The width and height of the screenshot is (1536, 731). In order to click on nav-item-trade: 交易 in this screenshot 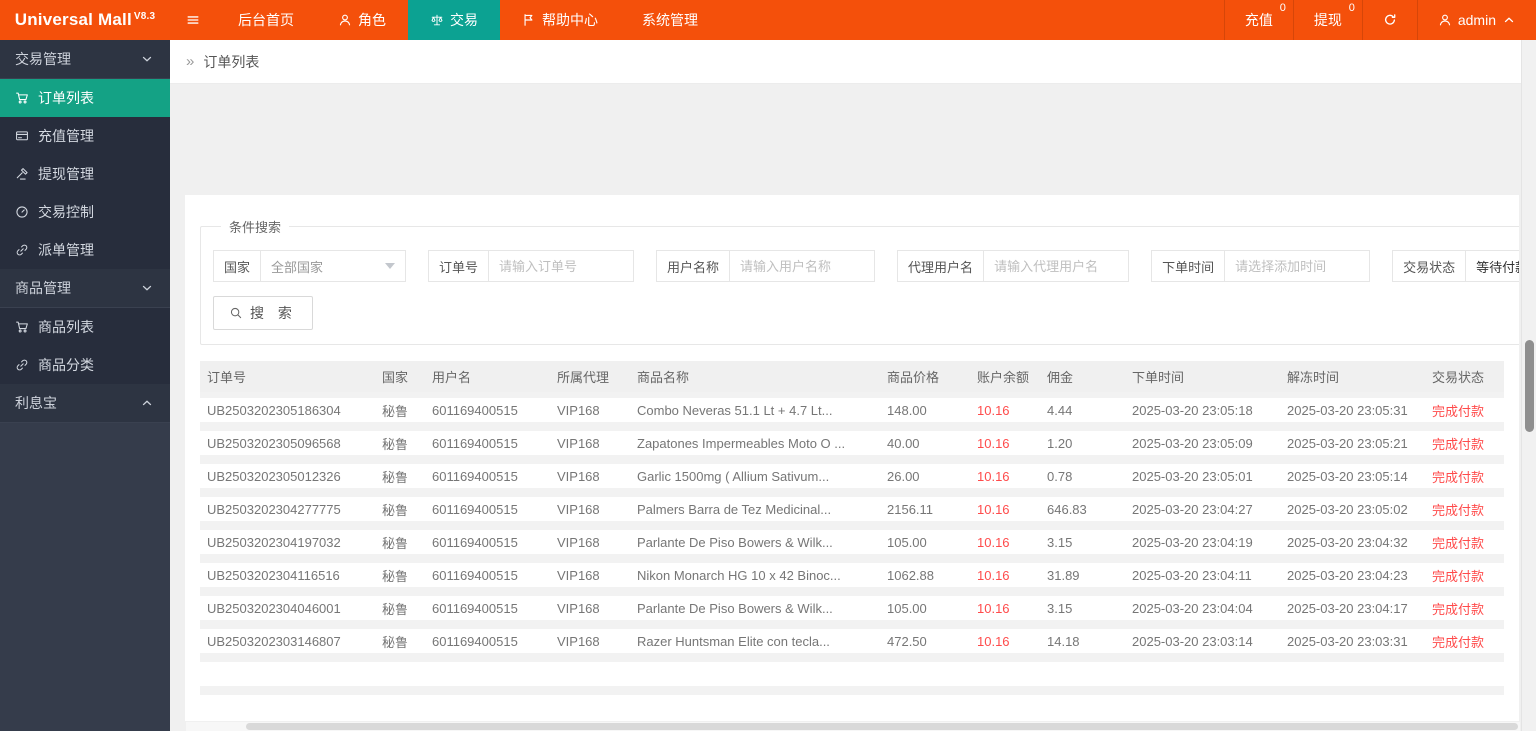, I will do `click(454, 20)`.